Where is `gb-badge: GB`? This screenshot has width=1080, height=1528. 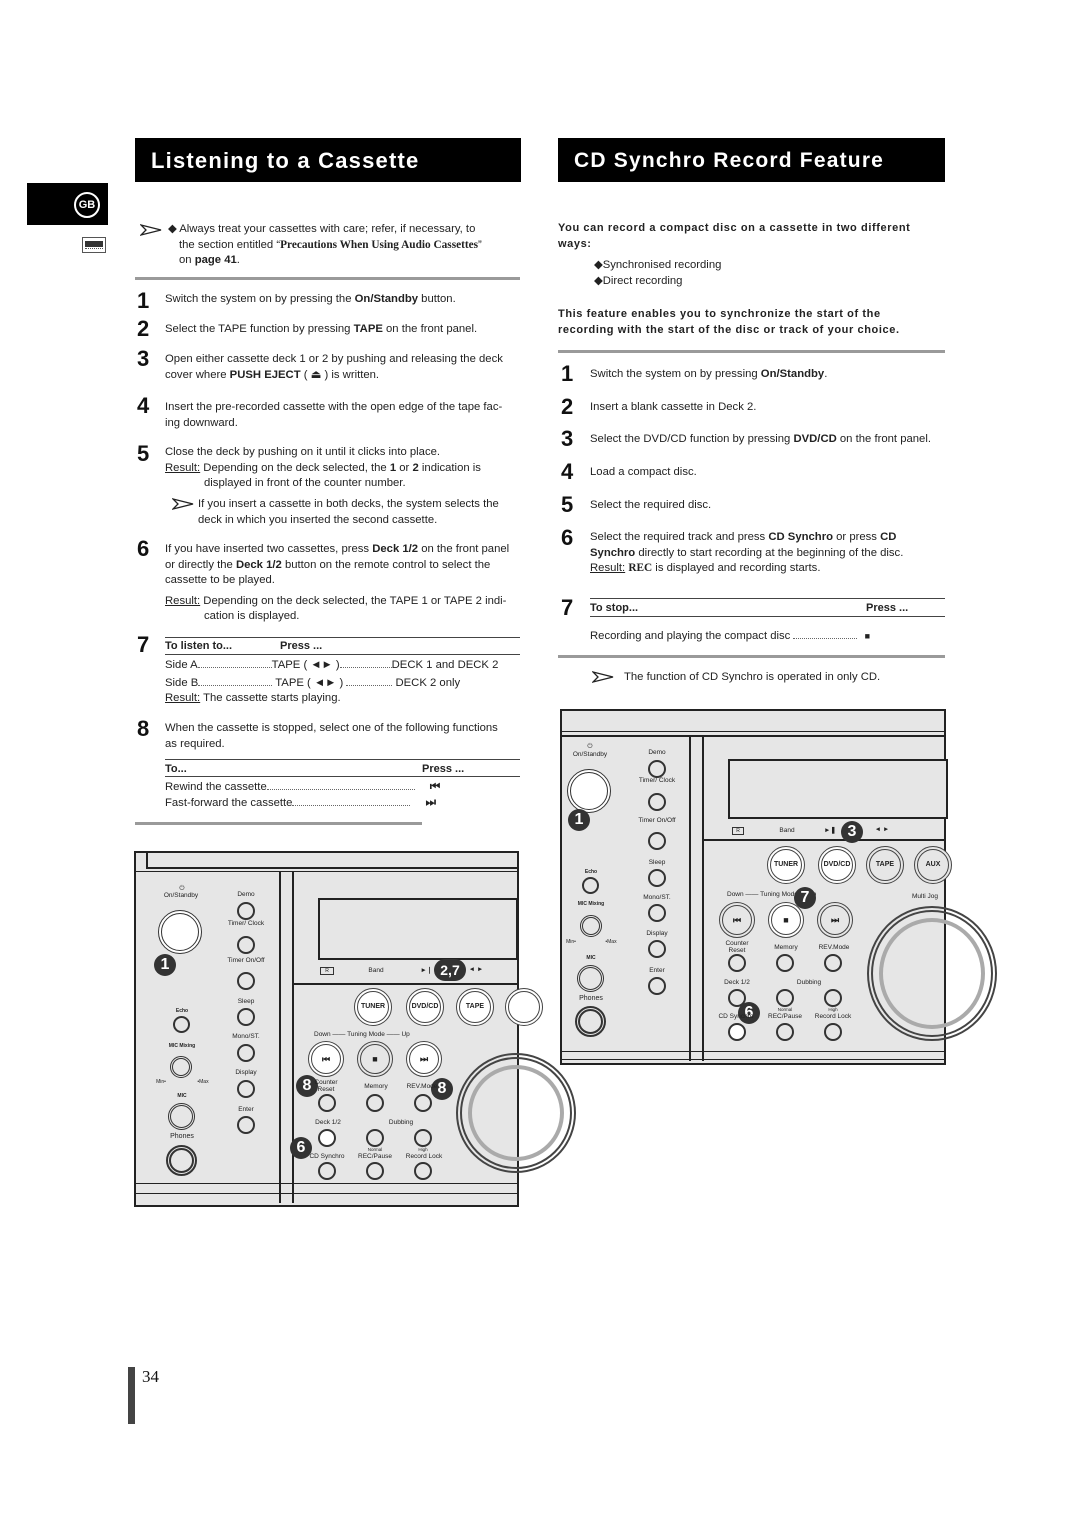
gb-badge: GB is located at coordinates (87, 205).